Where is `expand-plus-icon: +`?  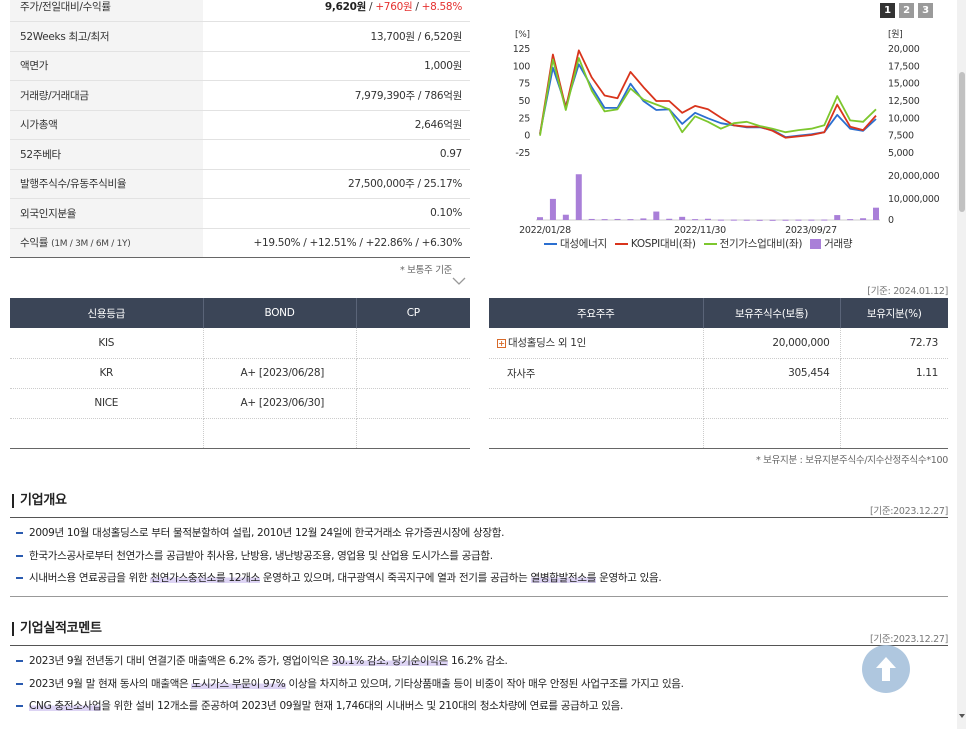 expand-plus-icon: + is located at coordinates (501, 344).